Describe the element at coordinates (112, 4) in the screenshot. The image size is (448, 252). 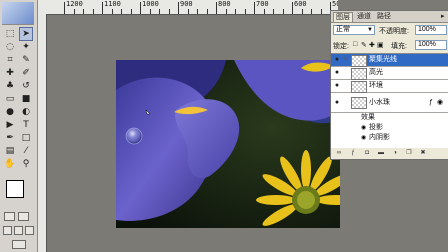
I see `ruler-label: 1100` at that location.